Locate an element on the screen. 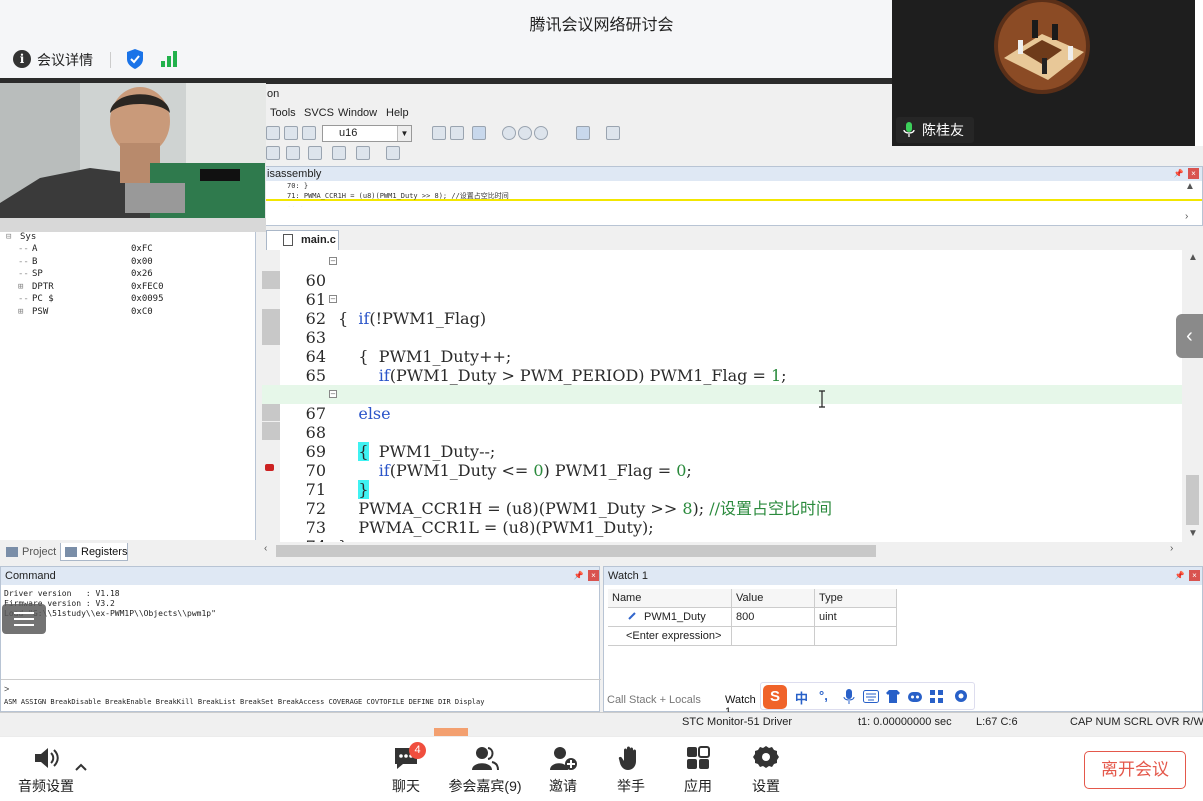 The width and height of the screenshot is (1203, 801). scroll-down-icon: ▼ is located at coordinates (1193, 533).